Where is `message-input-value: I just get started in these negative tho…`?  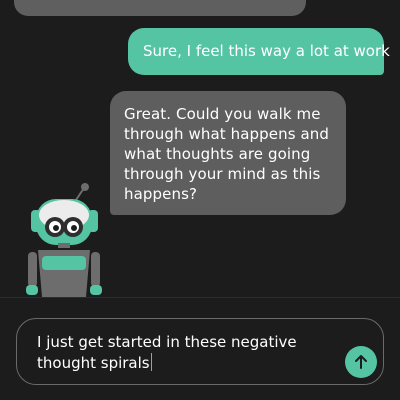
message-input-value: I just get started in these negative tho… is located at coordinates (167, 352).